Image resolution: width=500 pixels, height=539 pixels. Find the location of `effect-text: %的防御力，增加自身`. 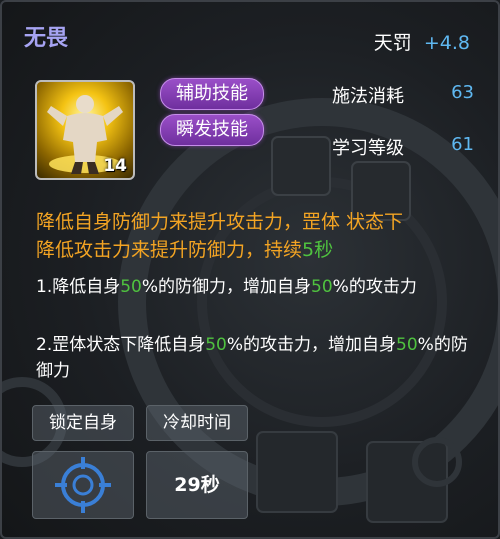

effect-text: %的防御力，增加自身 is located at coordinates (226, 287).